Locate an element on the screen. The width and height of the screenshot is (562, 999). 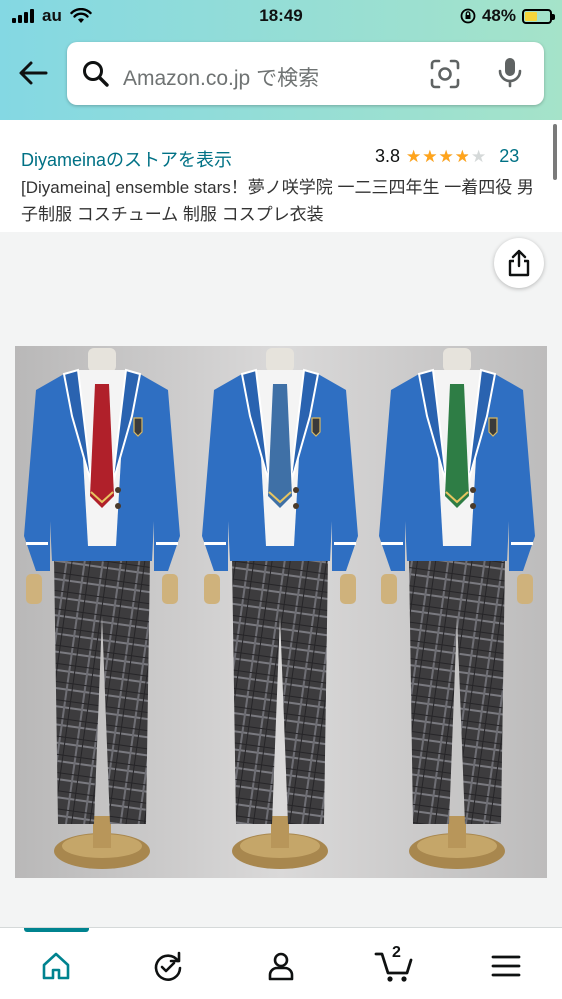
tab-recent is located at coordinates (168, 966).